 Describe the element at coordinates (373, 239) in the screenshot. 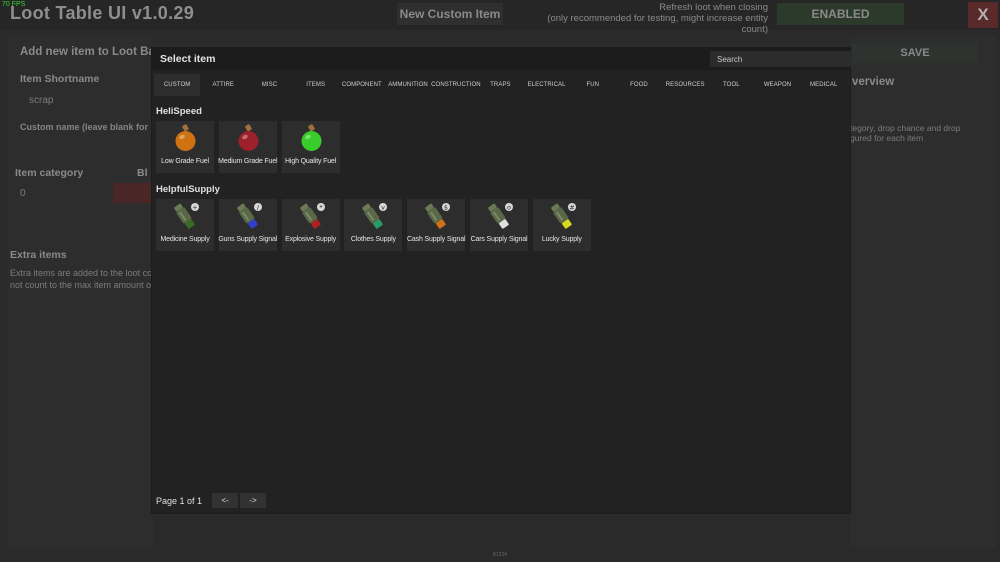

I see `tile-label: Clothes Supply` at that location.